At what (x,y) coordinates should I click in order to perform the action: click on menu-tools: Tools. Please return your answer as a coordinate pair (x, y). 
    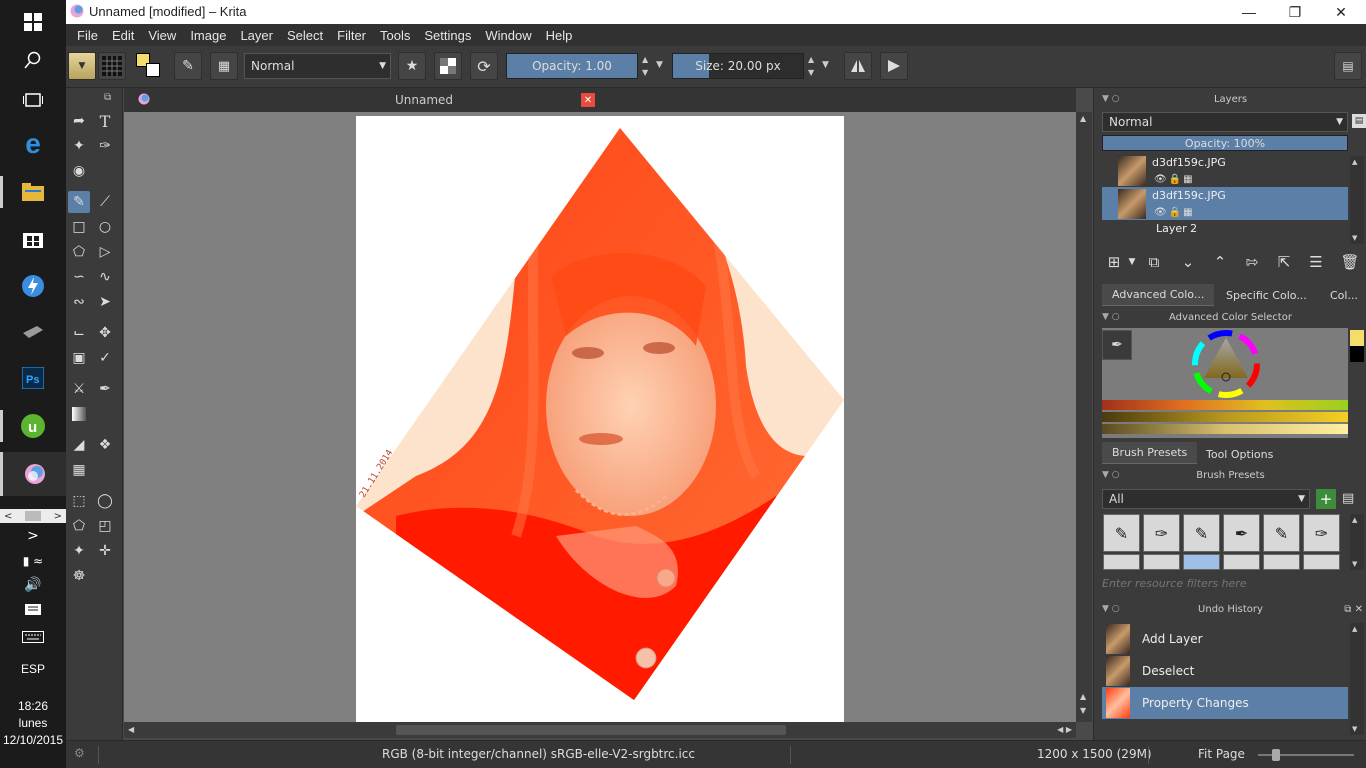
    Looking at the image, I should click on (395, 35).